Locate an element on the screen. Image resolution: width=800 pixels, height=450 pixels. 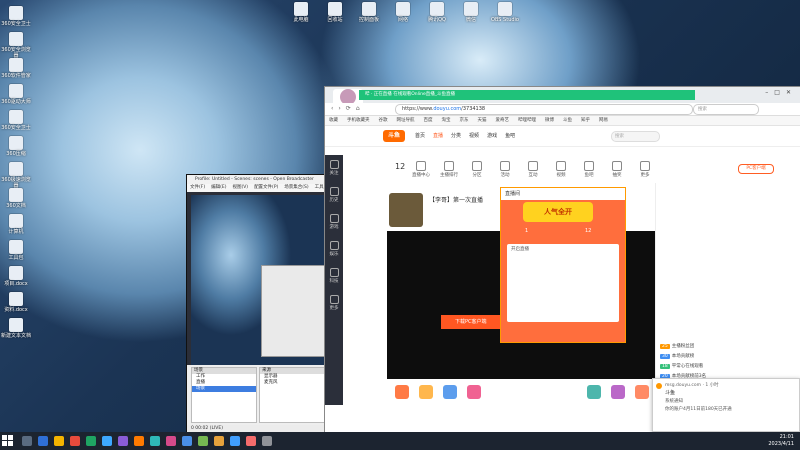
bookmark-item: 网址导航 is located at coordinates (406, 120).